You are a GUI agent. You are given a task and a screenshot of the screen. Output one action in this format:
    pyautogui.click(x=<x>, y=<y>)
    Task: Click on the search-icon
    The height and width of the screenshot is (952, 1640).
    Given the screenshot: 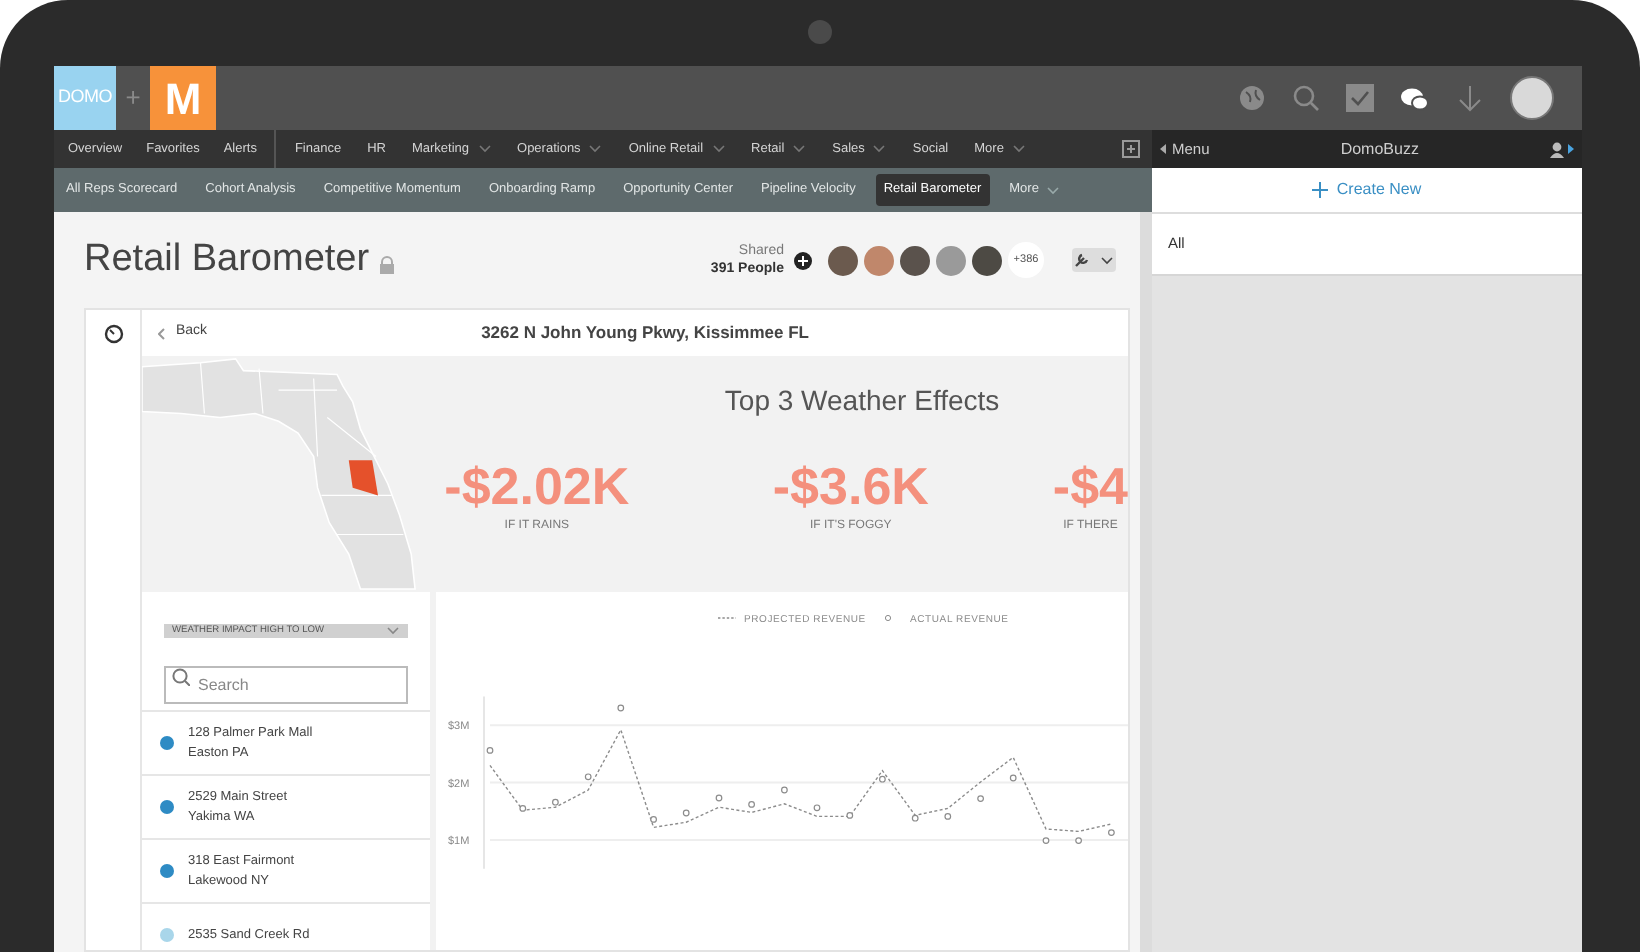 What is the action you would take?
    pyautogui.click(x=181, y=677)
    